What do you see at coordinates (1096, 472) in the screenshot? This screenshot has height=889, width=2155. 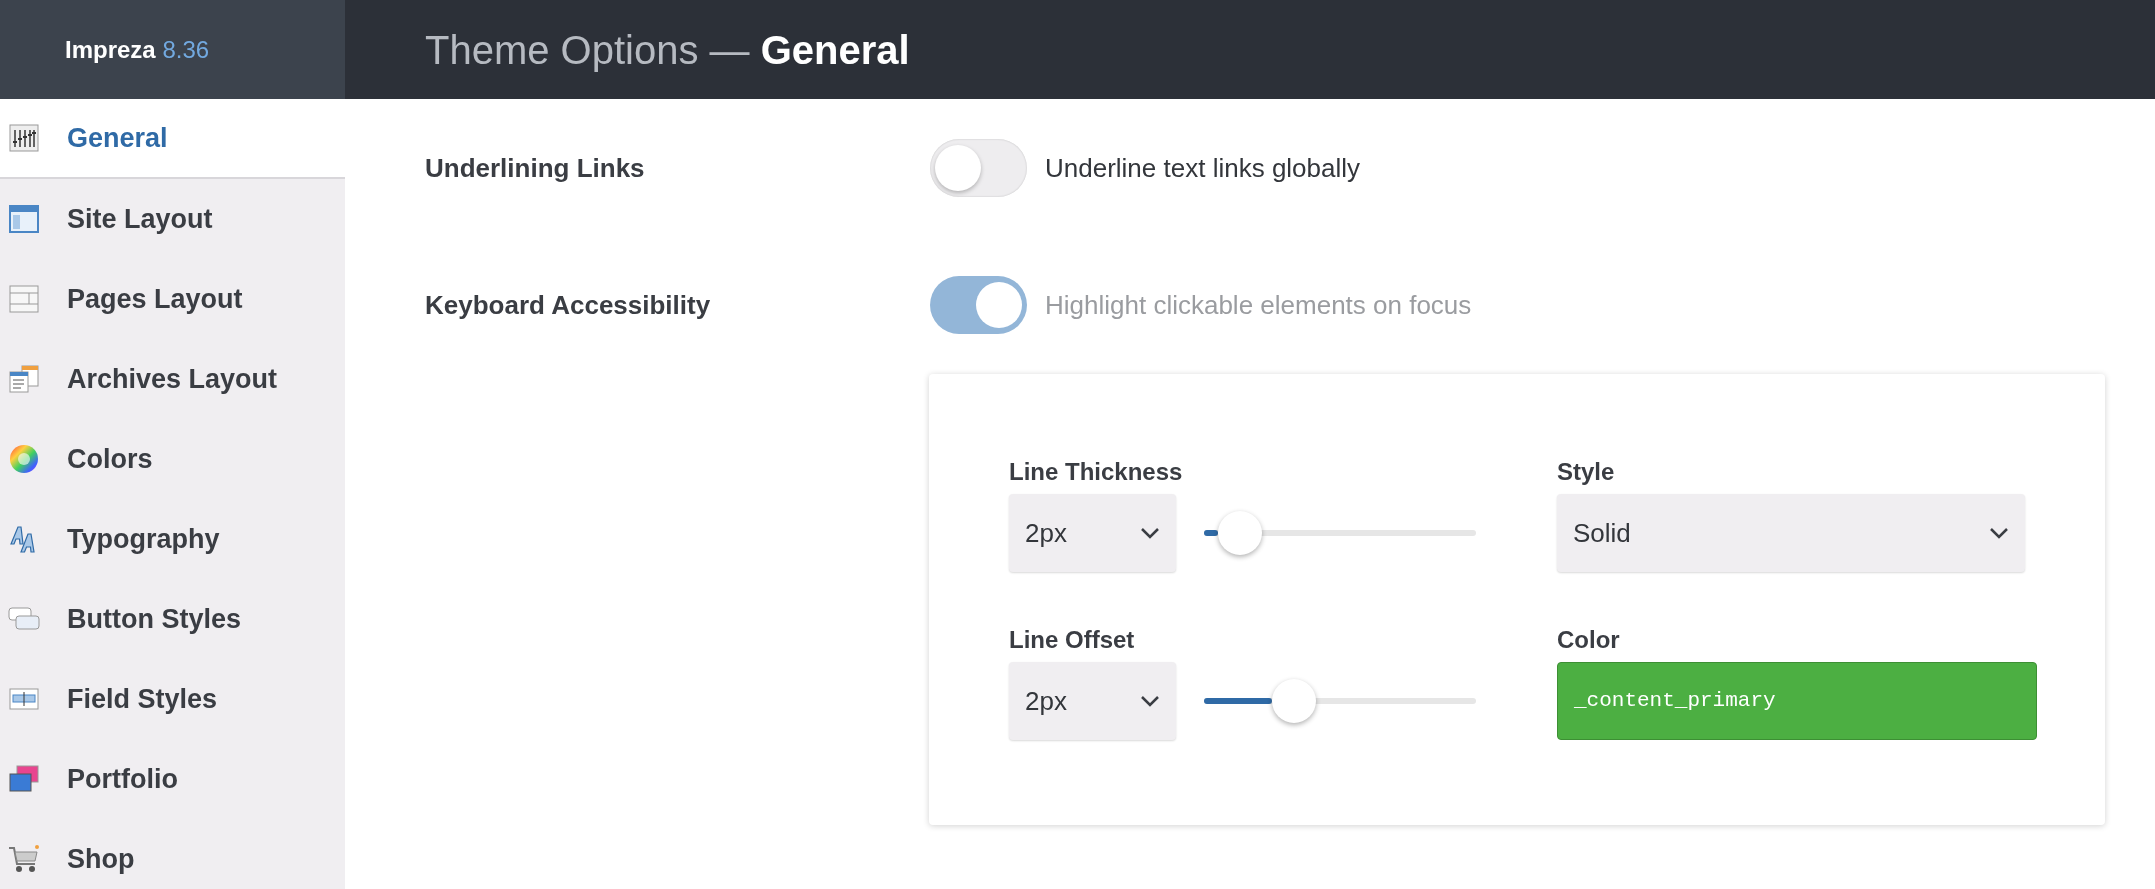 I see `setting-label: Line Thickness` at bounding box center [1096, 472].